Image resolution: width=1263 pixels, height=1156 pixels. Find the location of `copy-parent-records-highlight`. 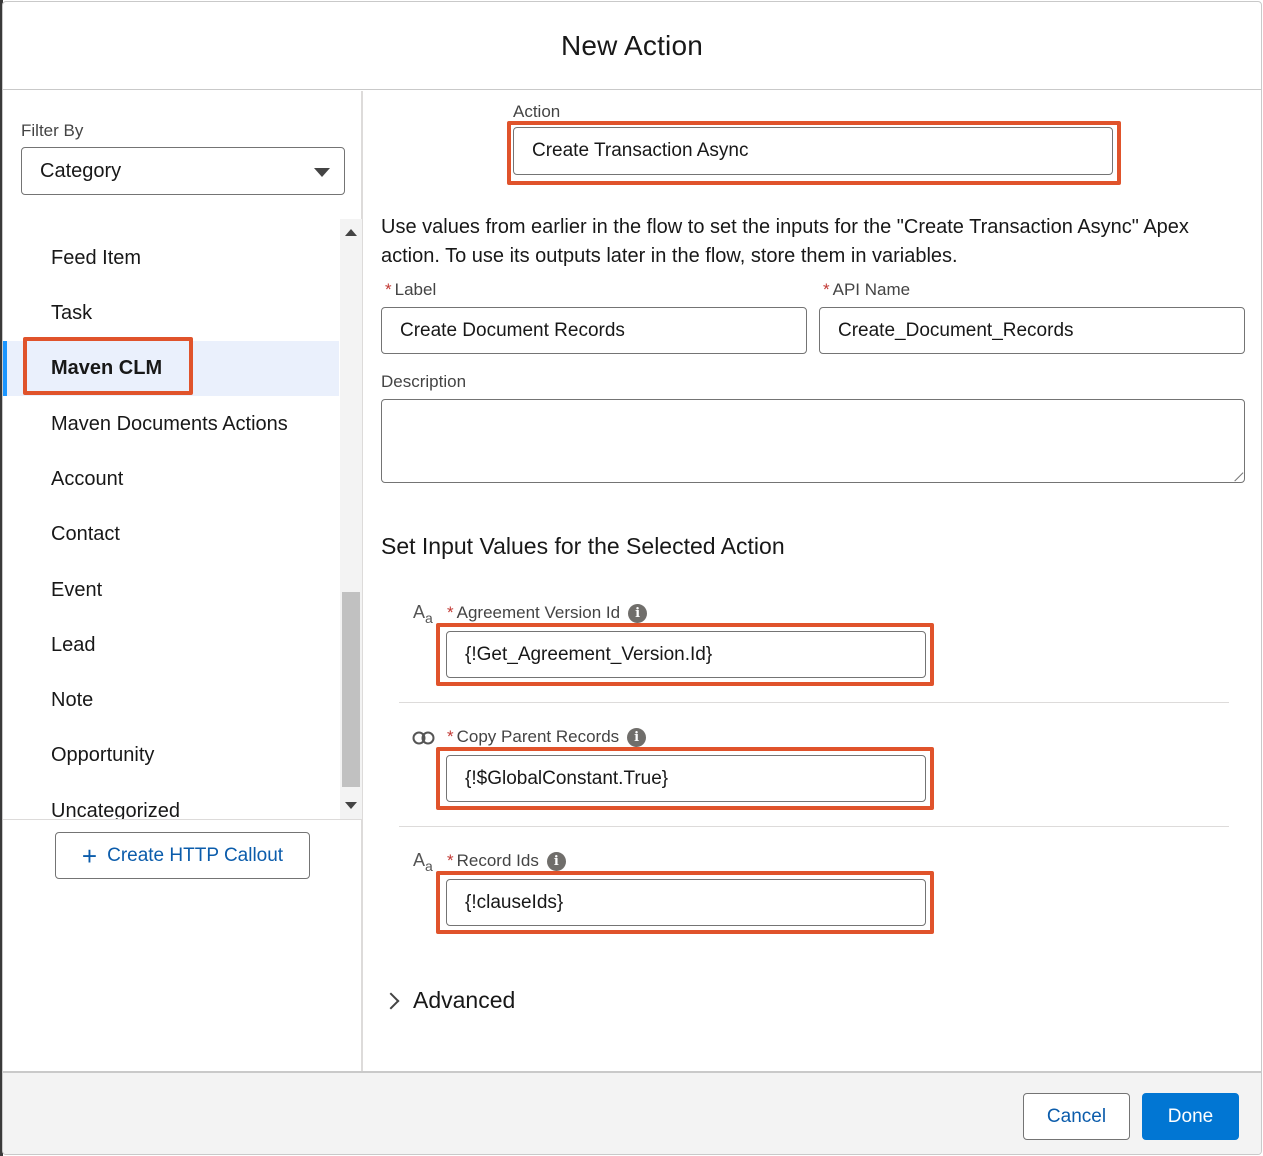

copy-parent-records-highlight is located at coordinates (685, 778).